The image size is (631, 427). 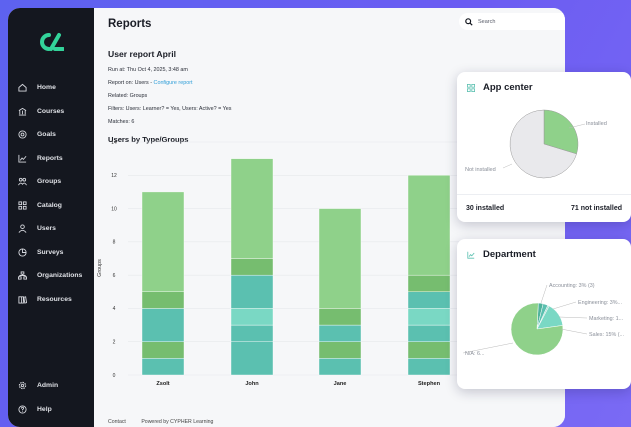 I want to click on sidebar-item-groups: Groups, so click(x=51, y=182).